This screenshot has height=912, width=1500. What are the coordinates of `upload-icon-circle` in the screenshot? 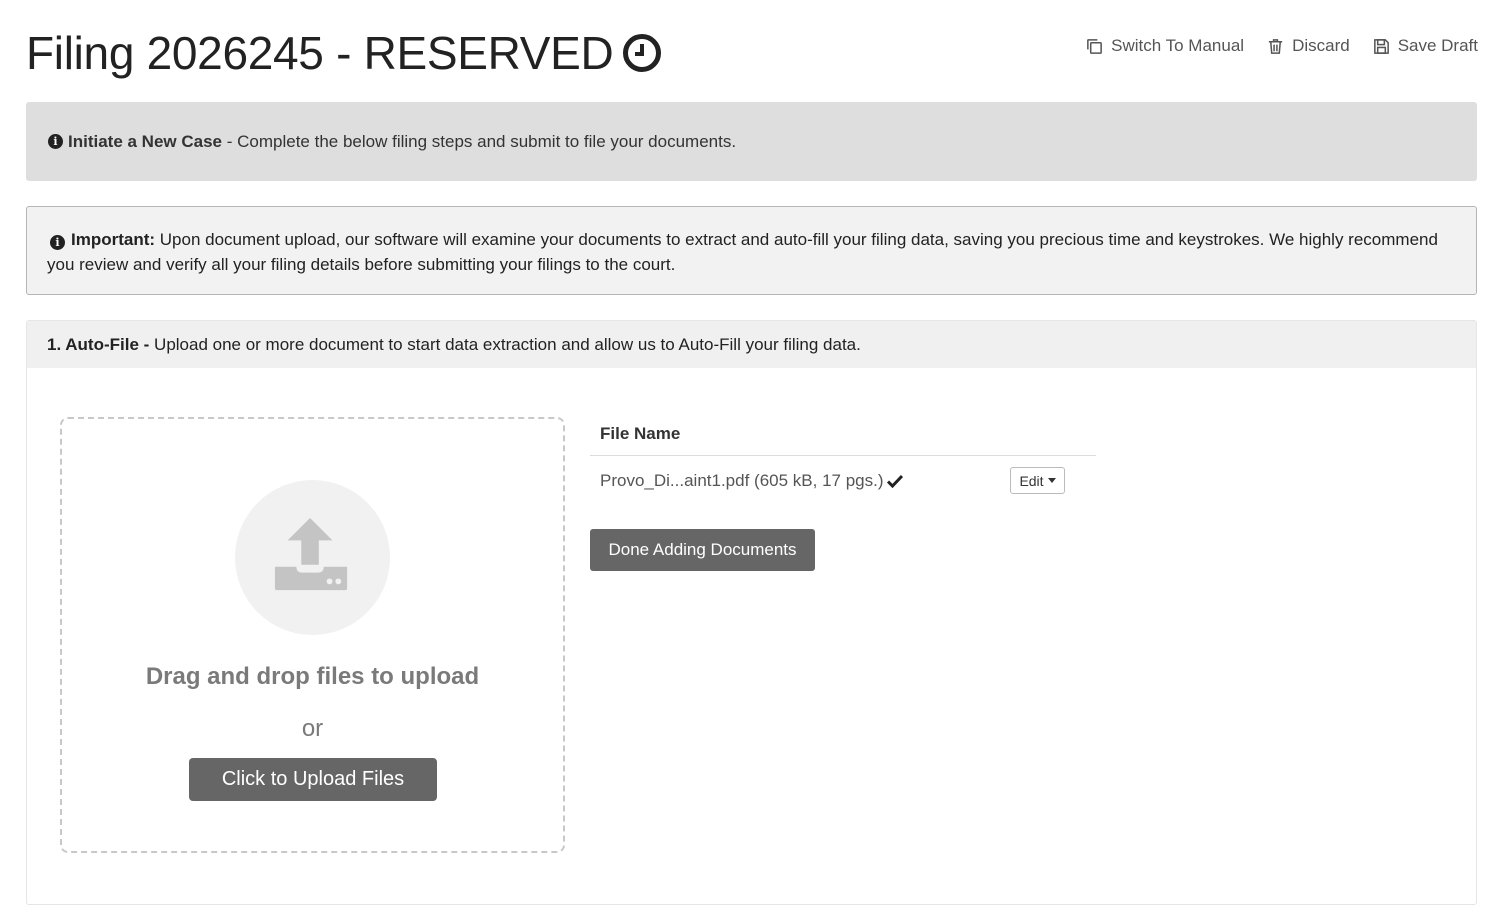 It's located at (312, 557).